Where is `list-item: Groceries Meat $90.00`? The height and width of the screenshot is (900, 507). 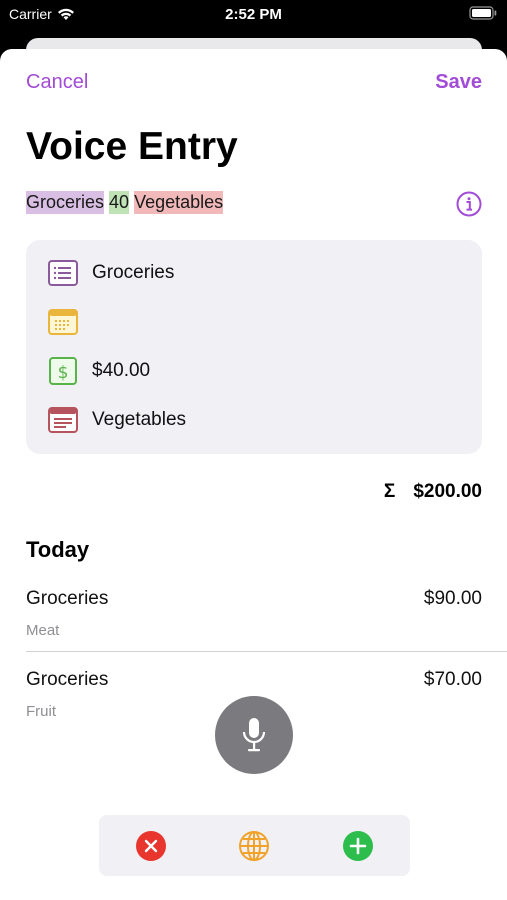 list-item: Groceries Meat $90.00 is located at coordinates (254, 613).